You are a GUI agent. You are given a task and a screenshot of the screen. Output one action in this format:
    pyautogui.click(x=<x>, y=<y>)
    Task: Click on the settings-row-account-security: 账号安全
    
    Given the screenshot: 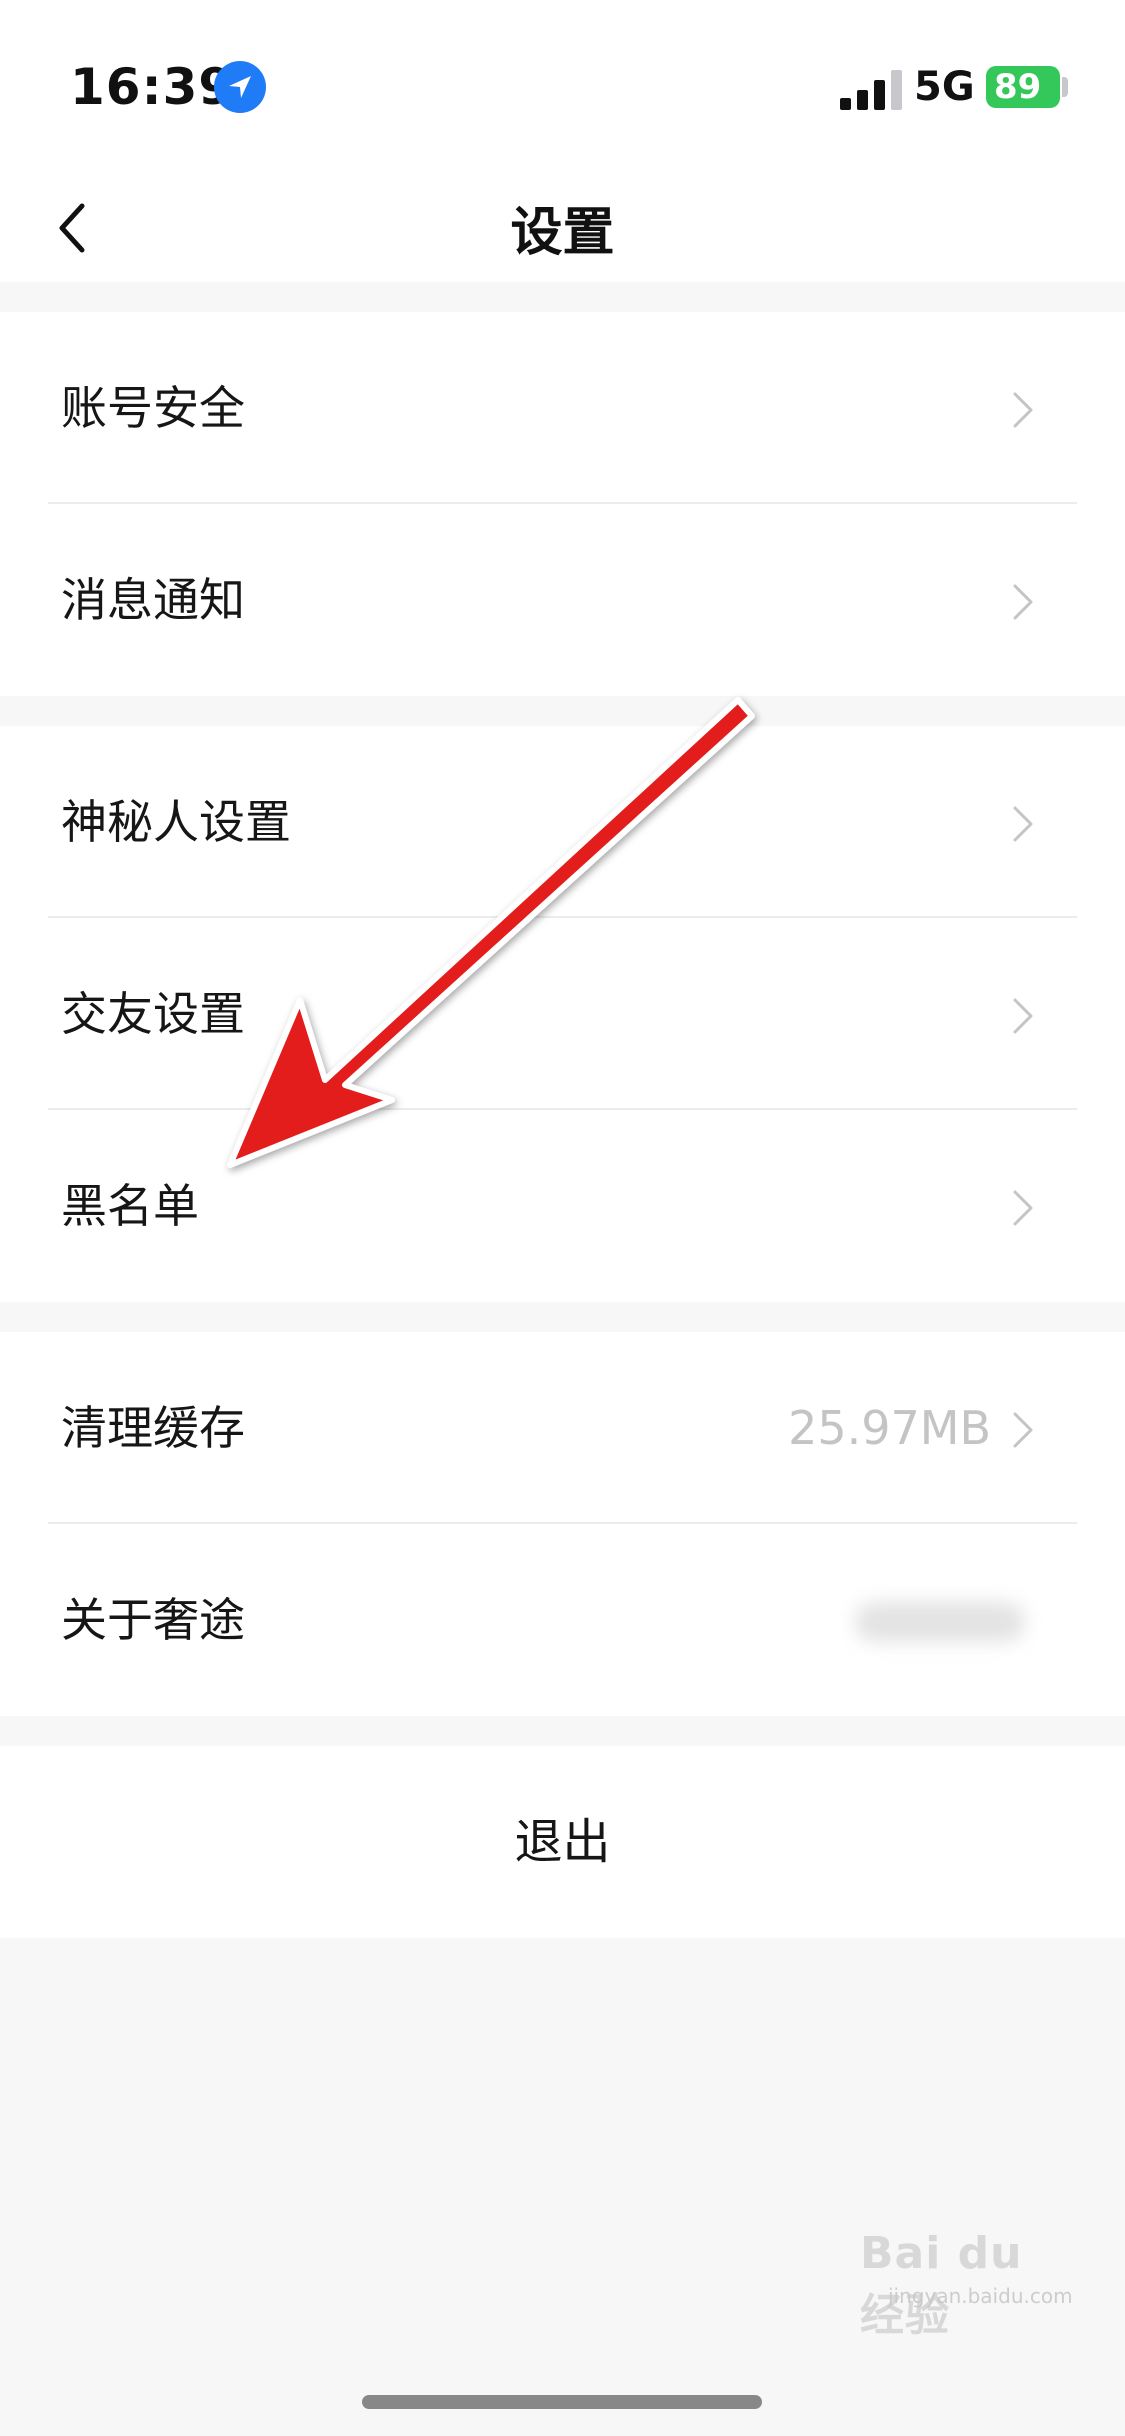 What is the action you would take?
    pyautogui.click(x=562, y=408)
    